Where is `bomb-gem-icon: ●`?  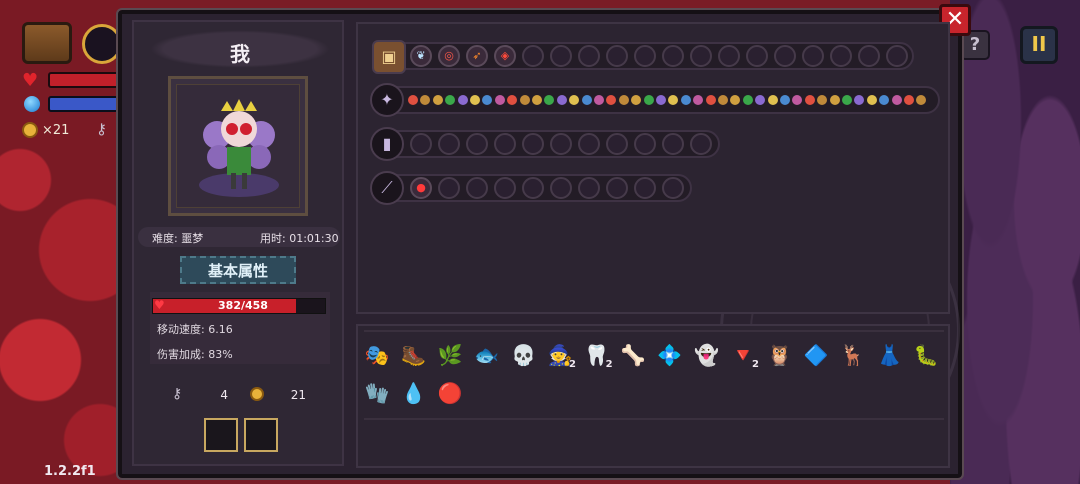
bomb-gem-icon: ● is located at coordinates (421, 188).